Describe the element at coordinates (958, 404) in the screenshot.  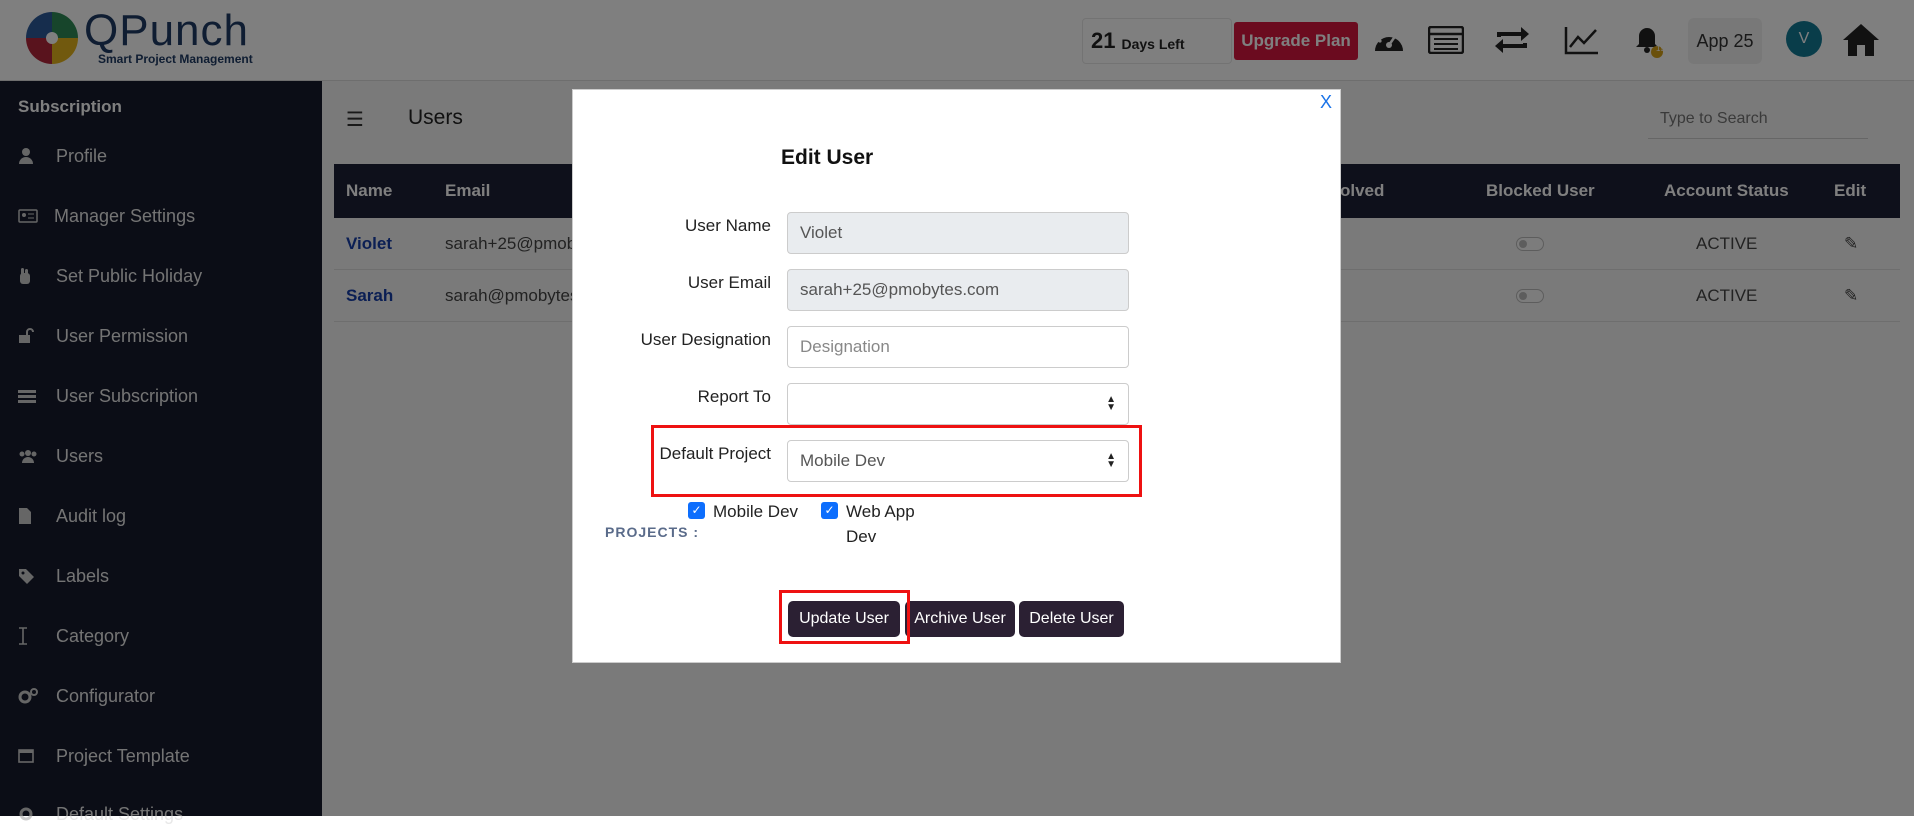
I see `report-to-select: ▲ ▼` at that location.